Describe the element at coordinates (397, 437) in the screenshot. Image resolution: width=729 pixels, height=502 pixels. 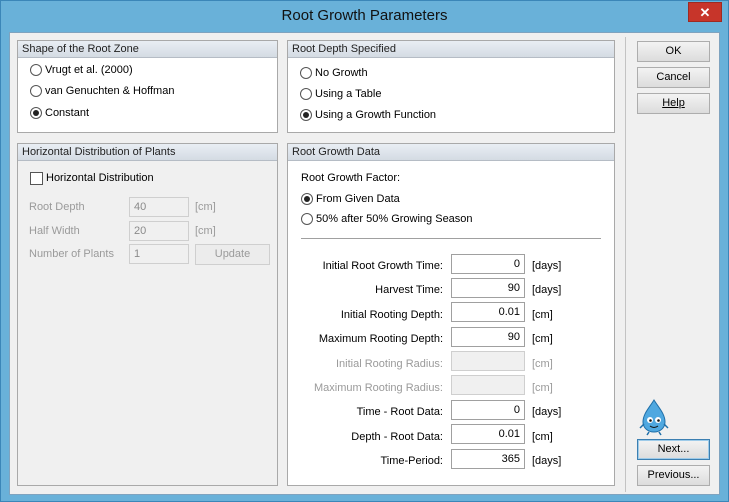
I see `depth-root-data-label: Depth - Root Data:` at that location.